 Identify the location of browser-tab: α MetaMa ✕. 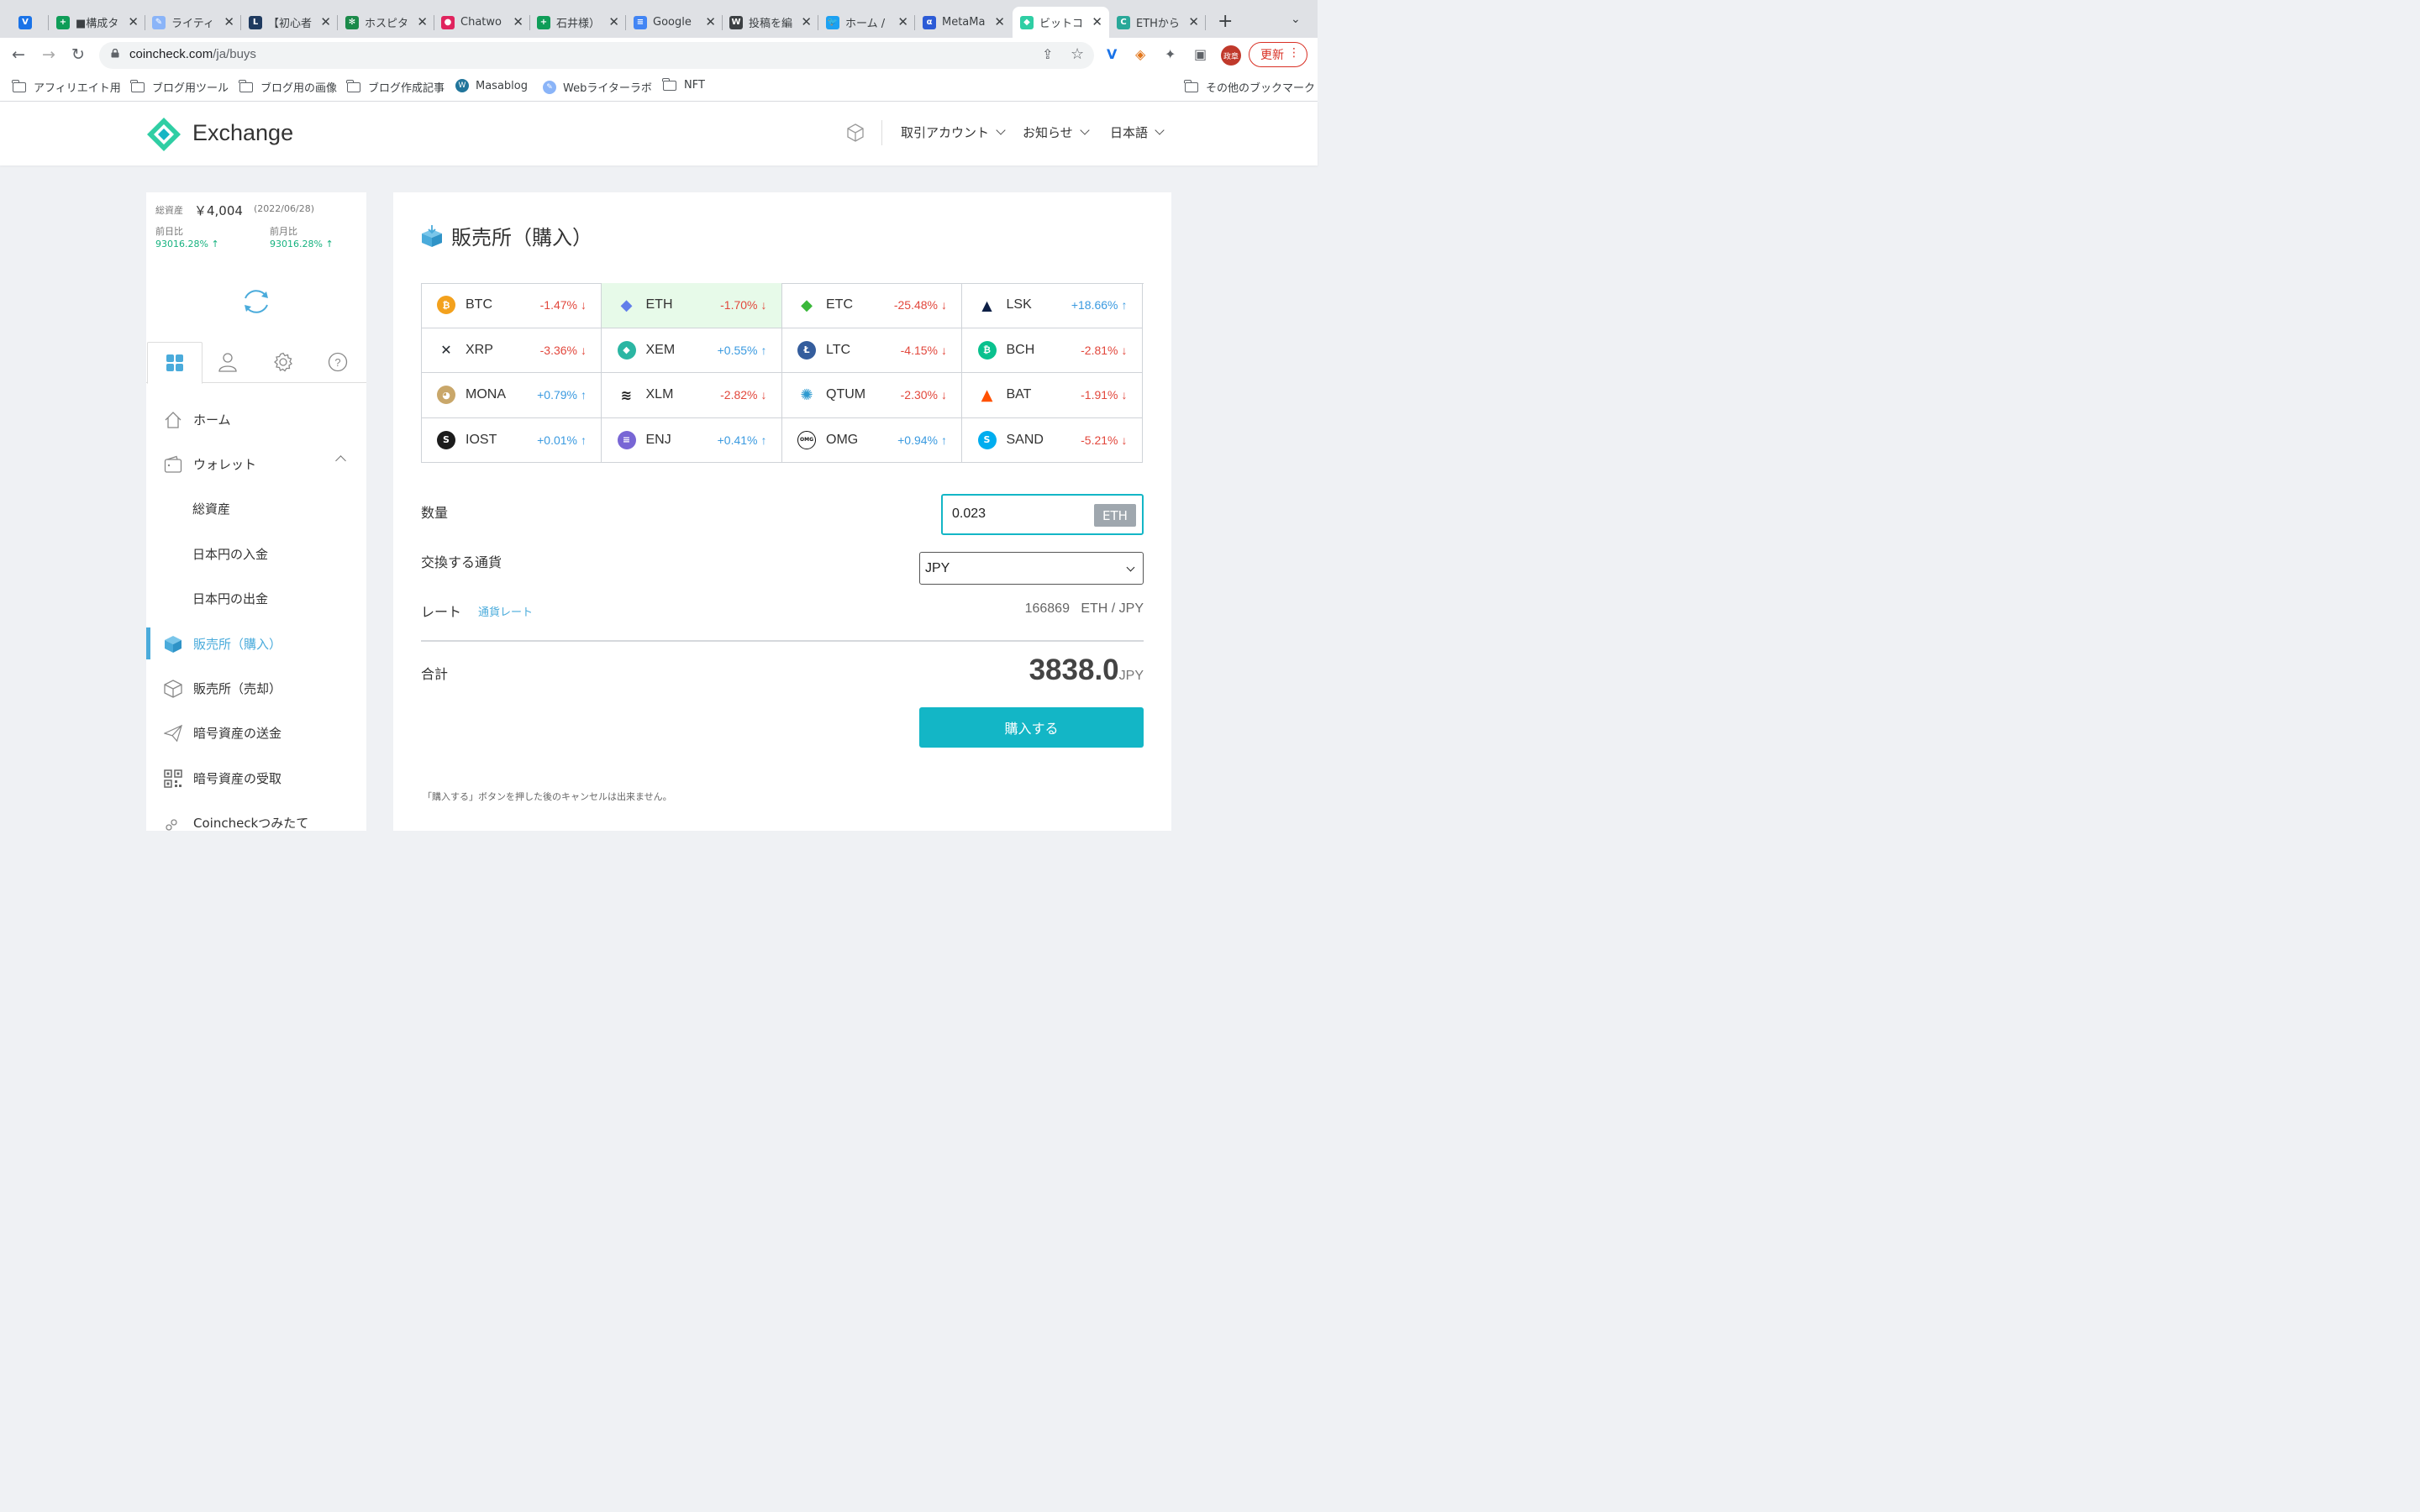
(963, 22).